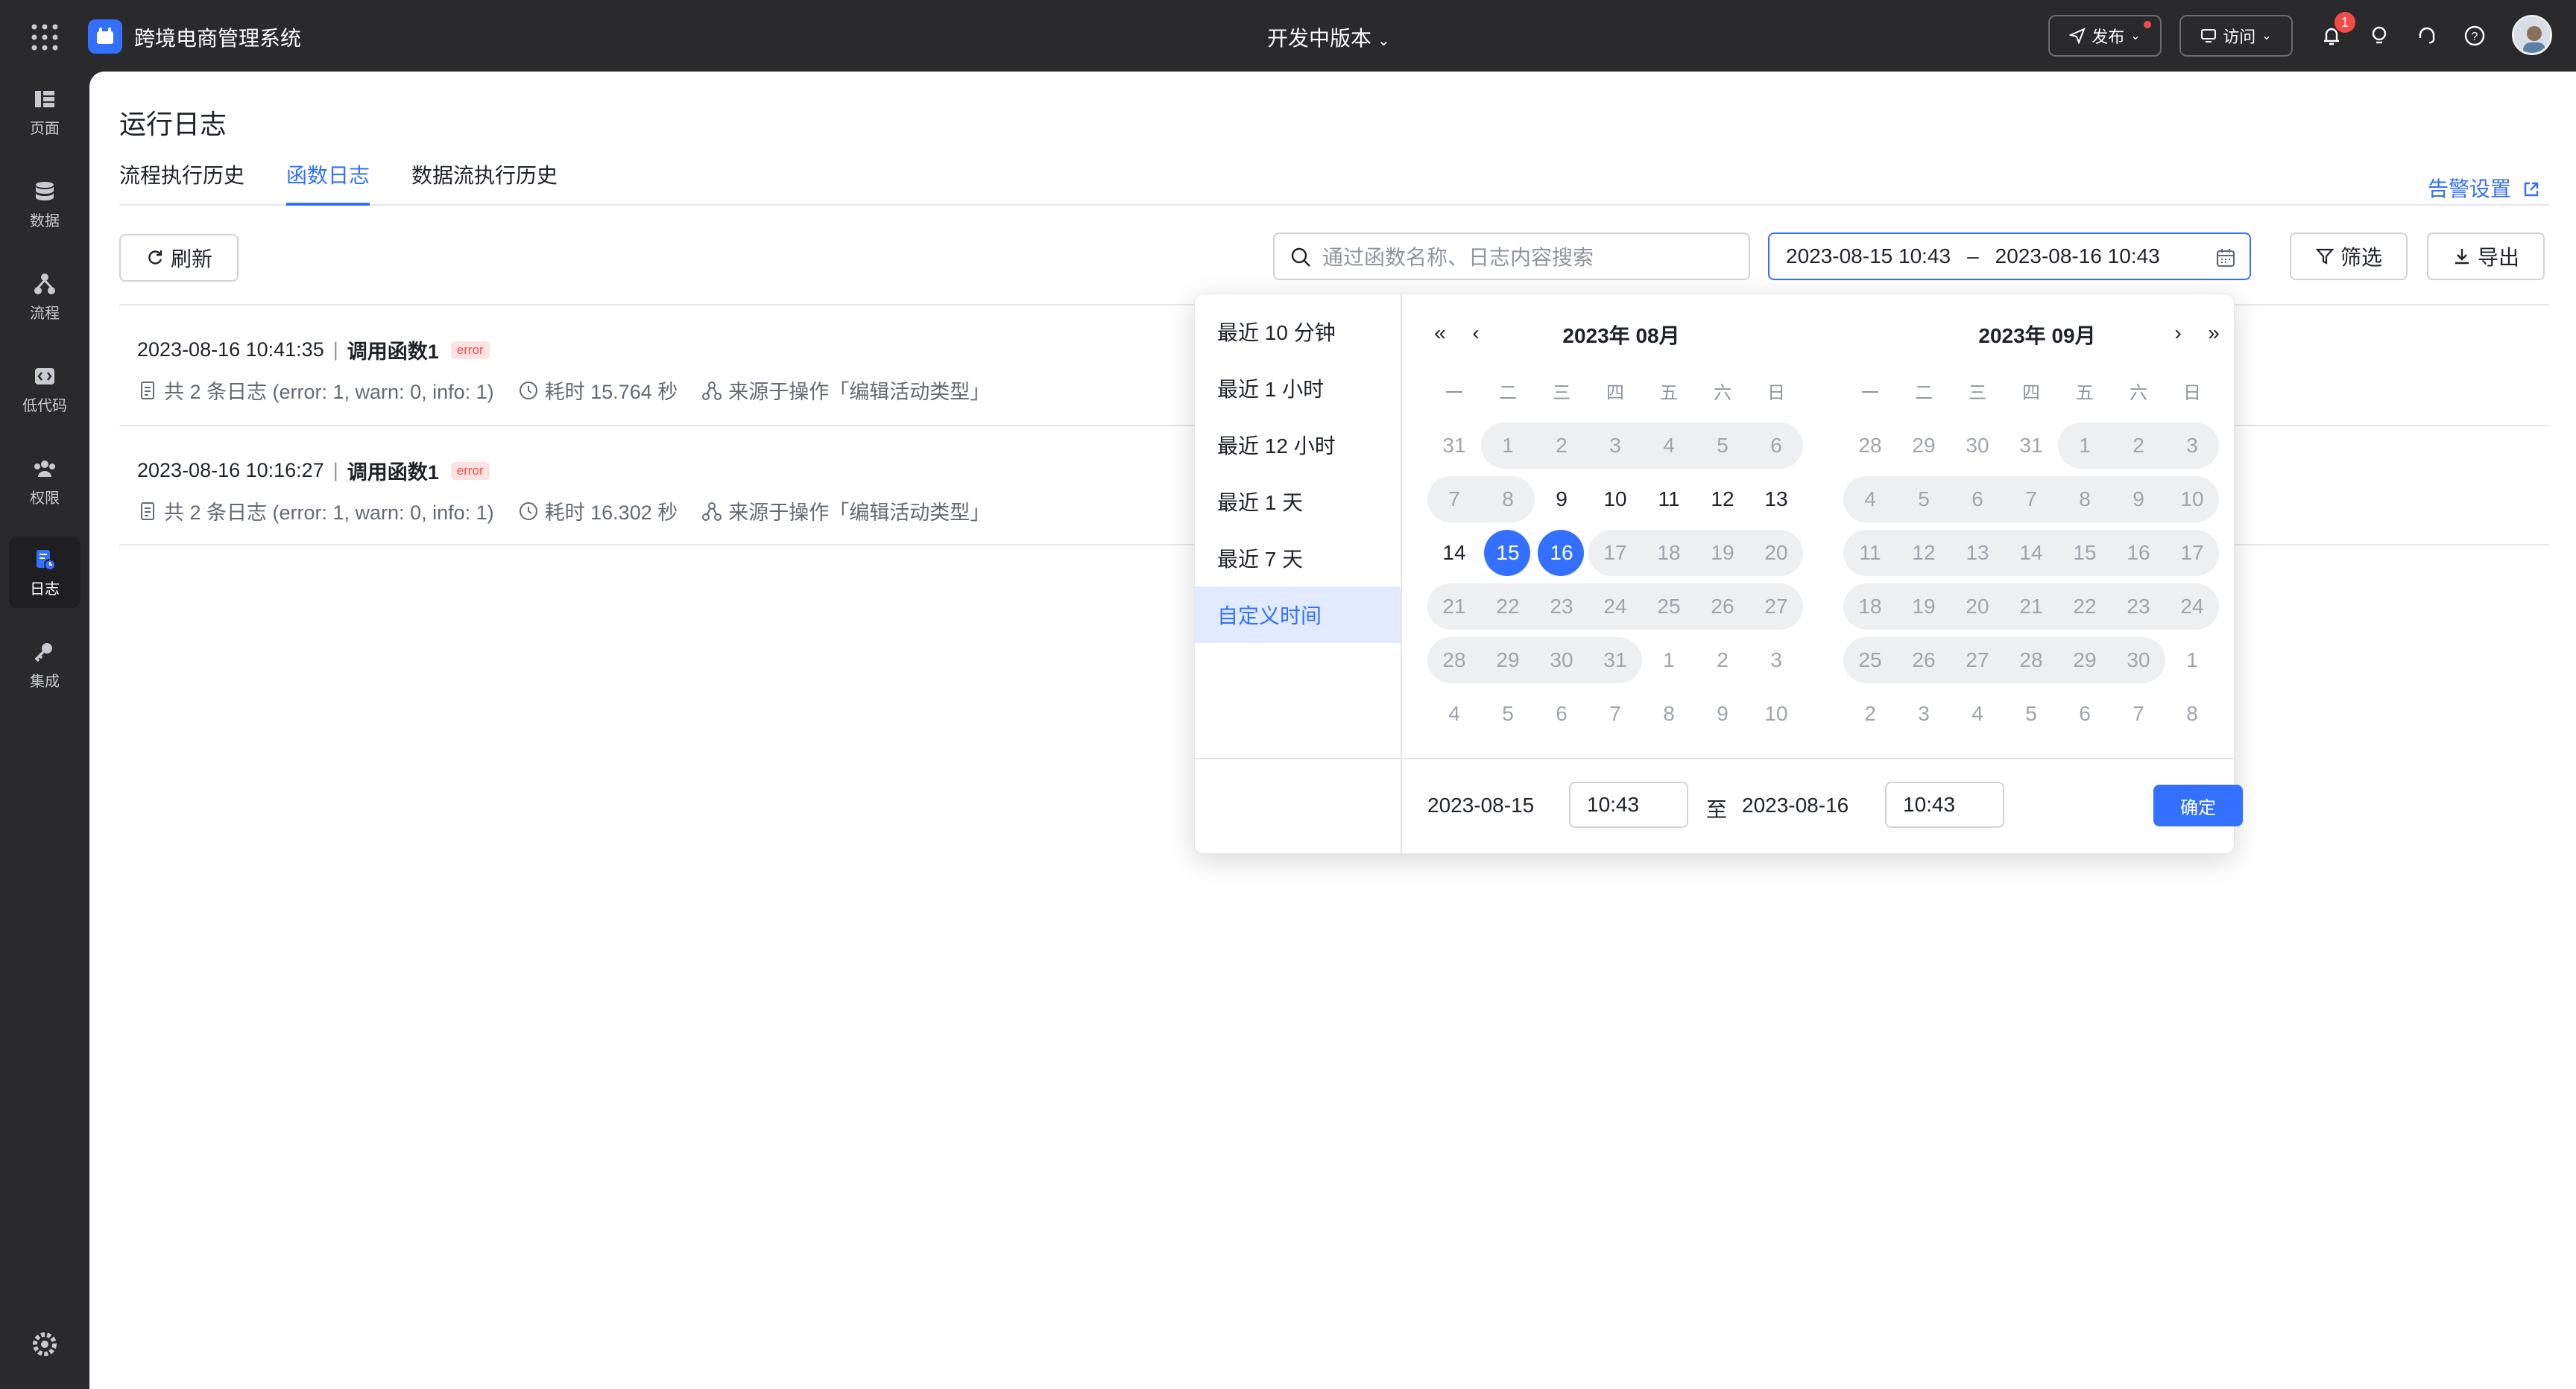  Describe the element at coordinates (1298, 501) in the screenshot. I see `preset-1-day: 最近 1 天` at that location.